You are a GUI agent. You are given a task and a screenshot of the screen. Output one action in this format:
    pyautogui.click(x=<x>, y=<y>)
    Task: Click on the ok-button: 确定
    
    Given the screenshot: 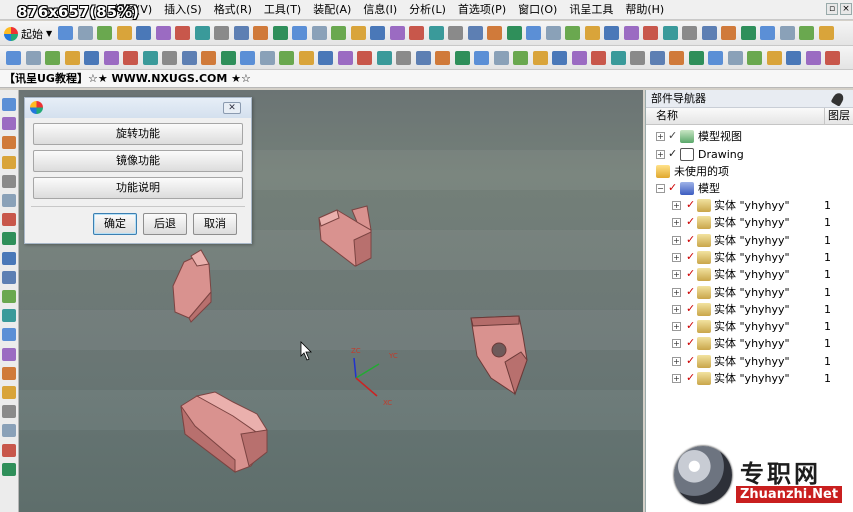 What is the action you would take?
    pyautogui.click(x=115, y=224)
    